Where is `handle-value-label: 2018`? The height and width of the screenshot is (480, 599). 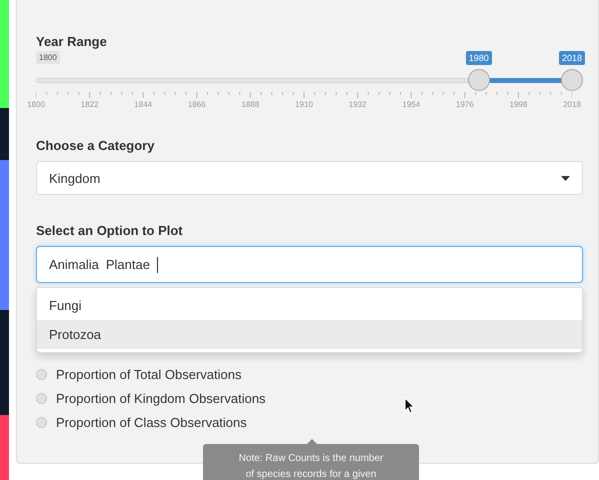
handle-value-label: 2018 is located at coordinates (572, 58).